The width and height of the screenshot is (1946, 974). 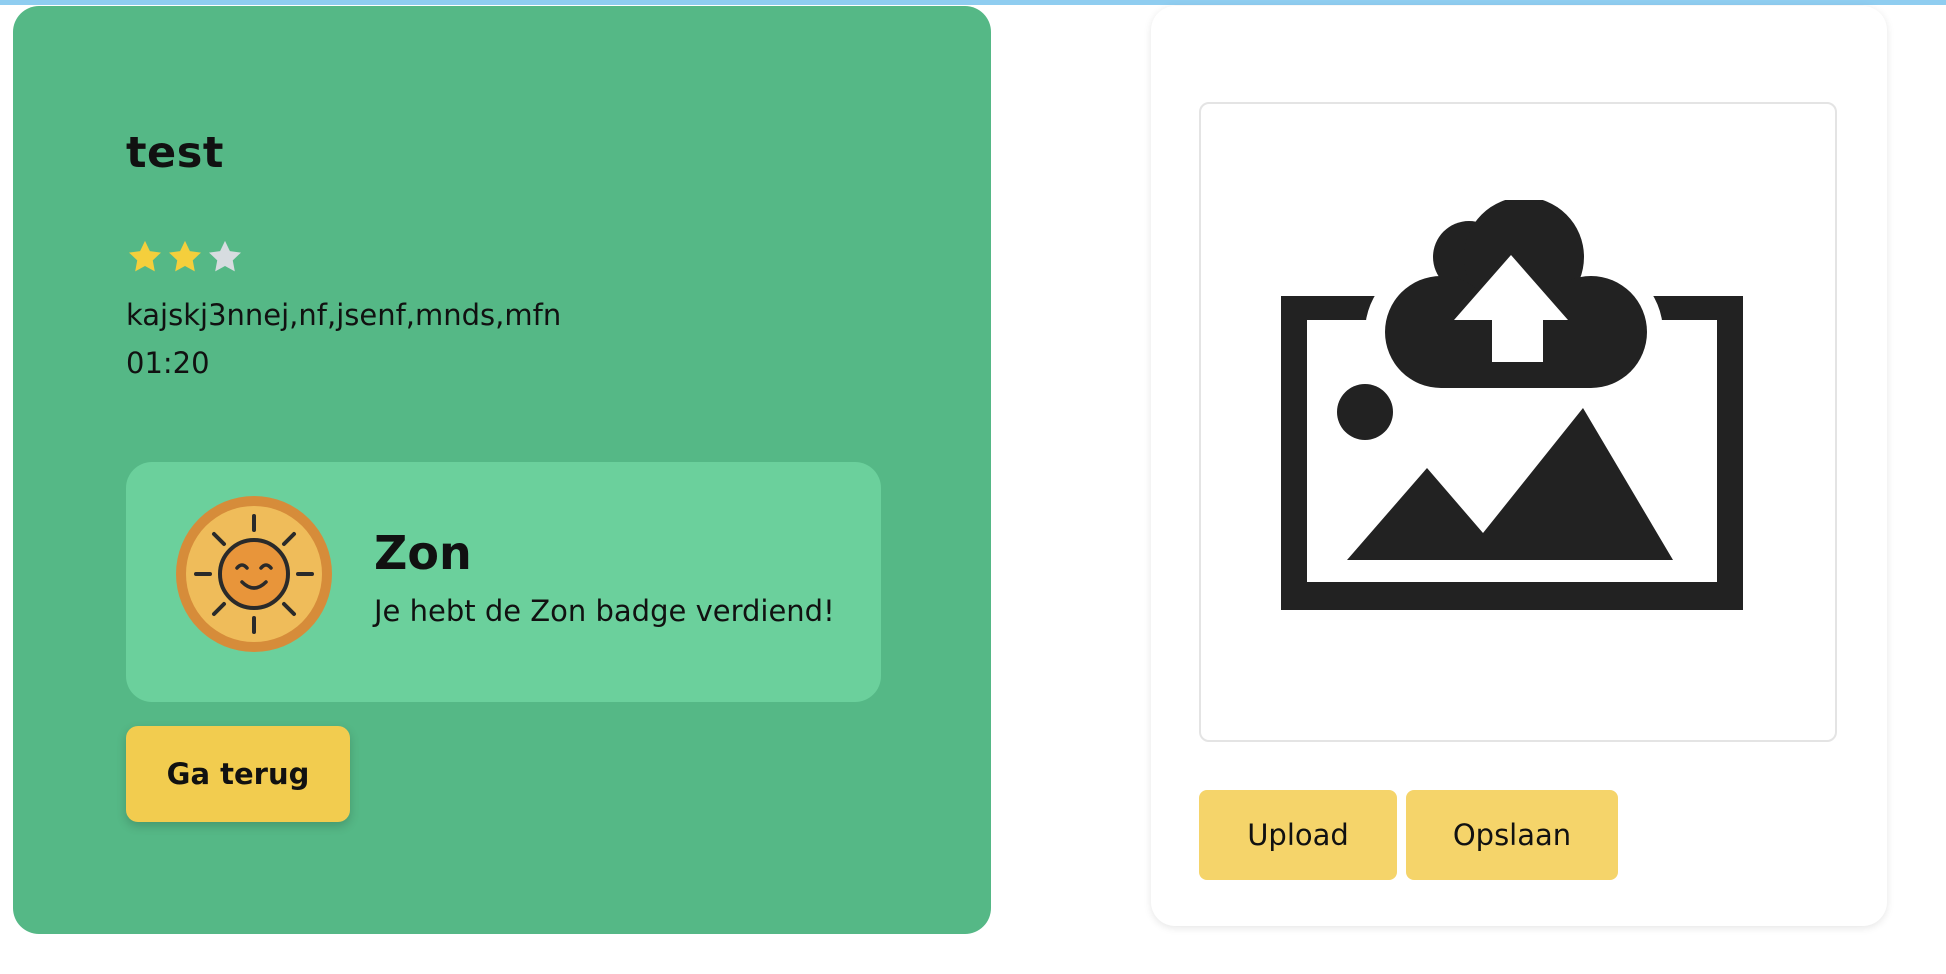 What do you see at coordinates (1512, 835) in the screenshot?
I see `save-button: Opslaan` at bounding box center [1512, 835].